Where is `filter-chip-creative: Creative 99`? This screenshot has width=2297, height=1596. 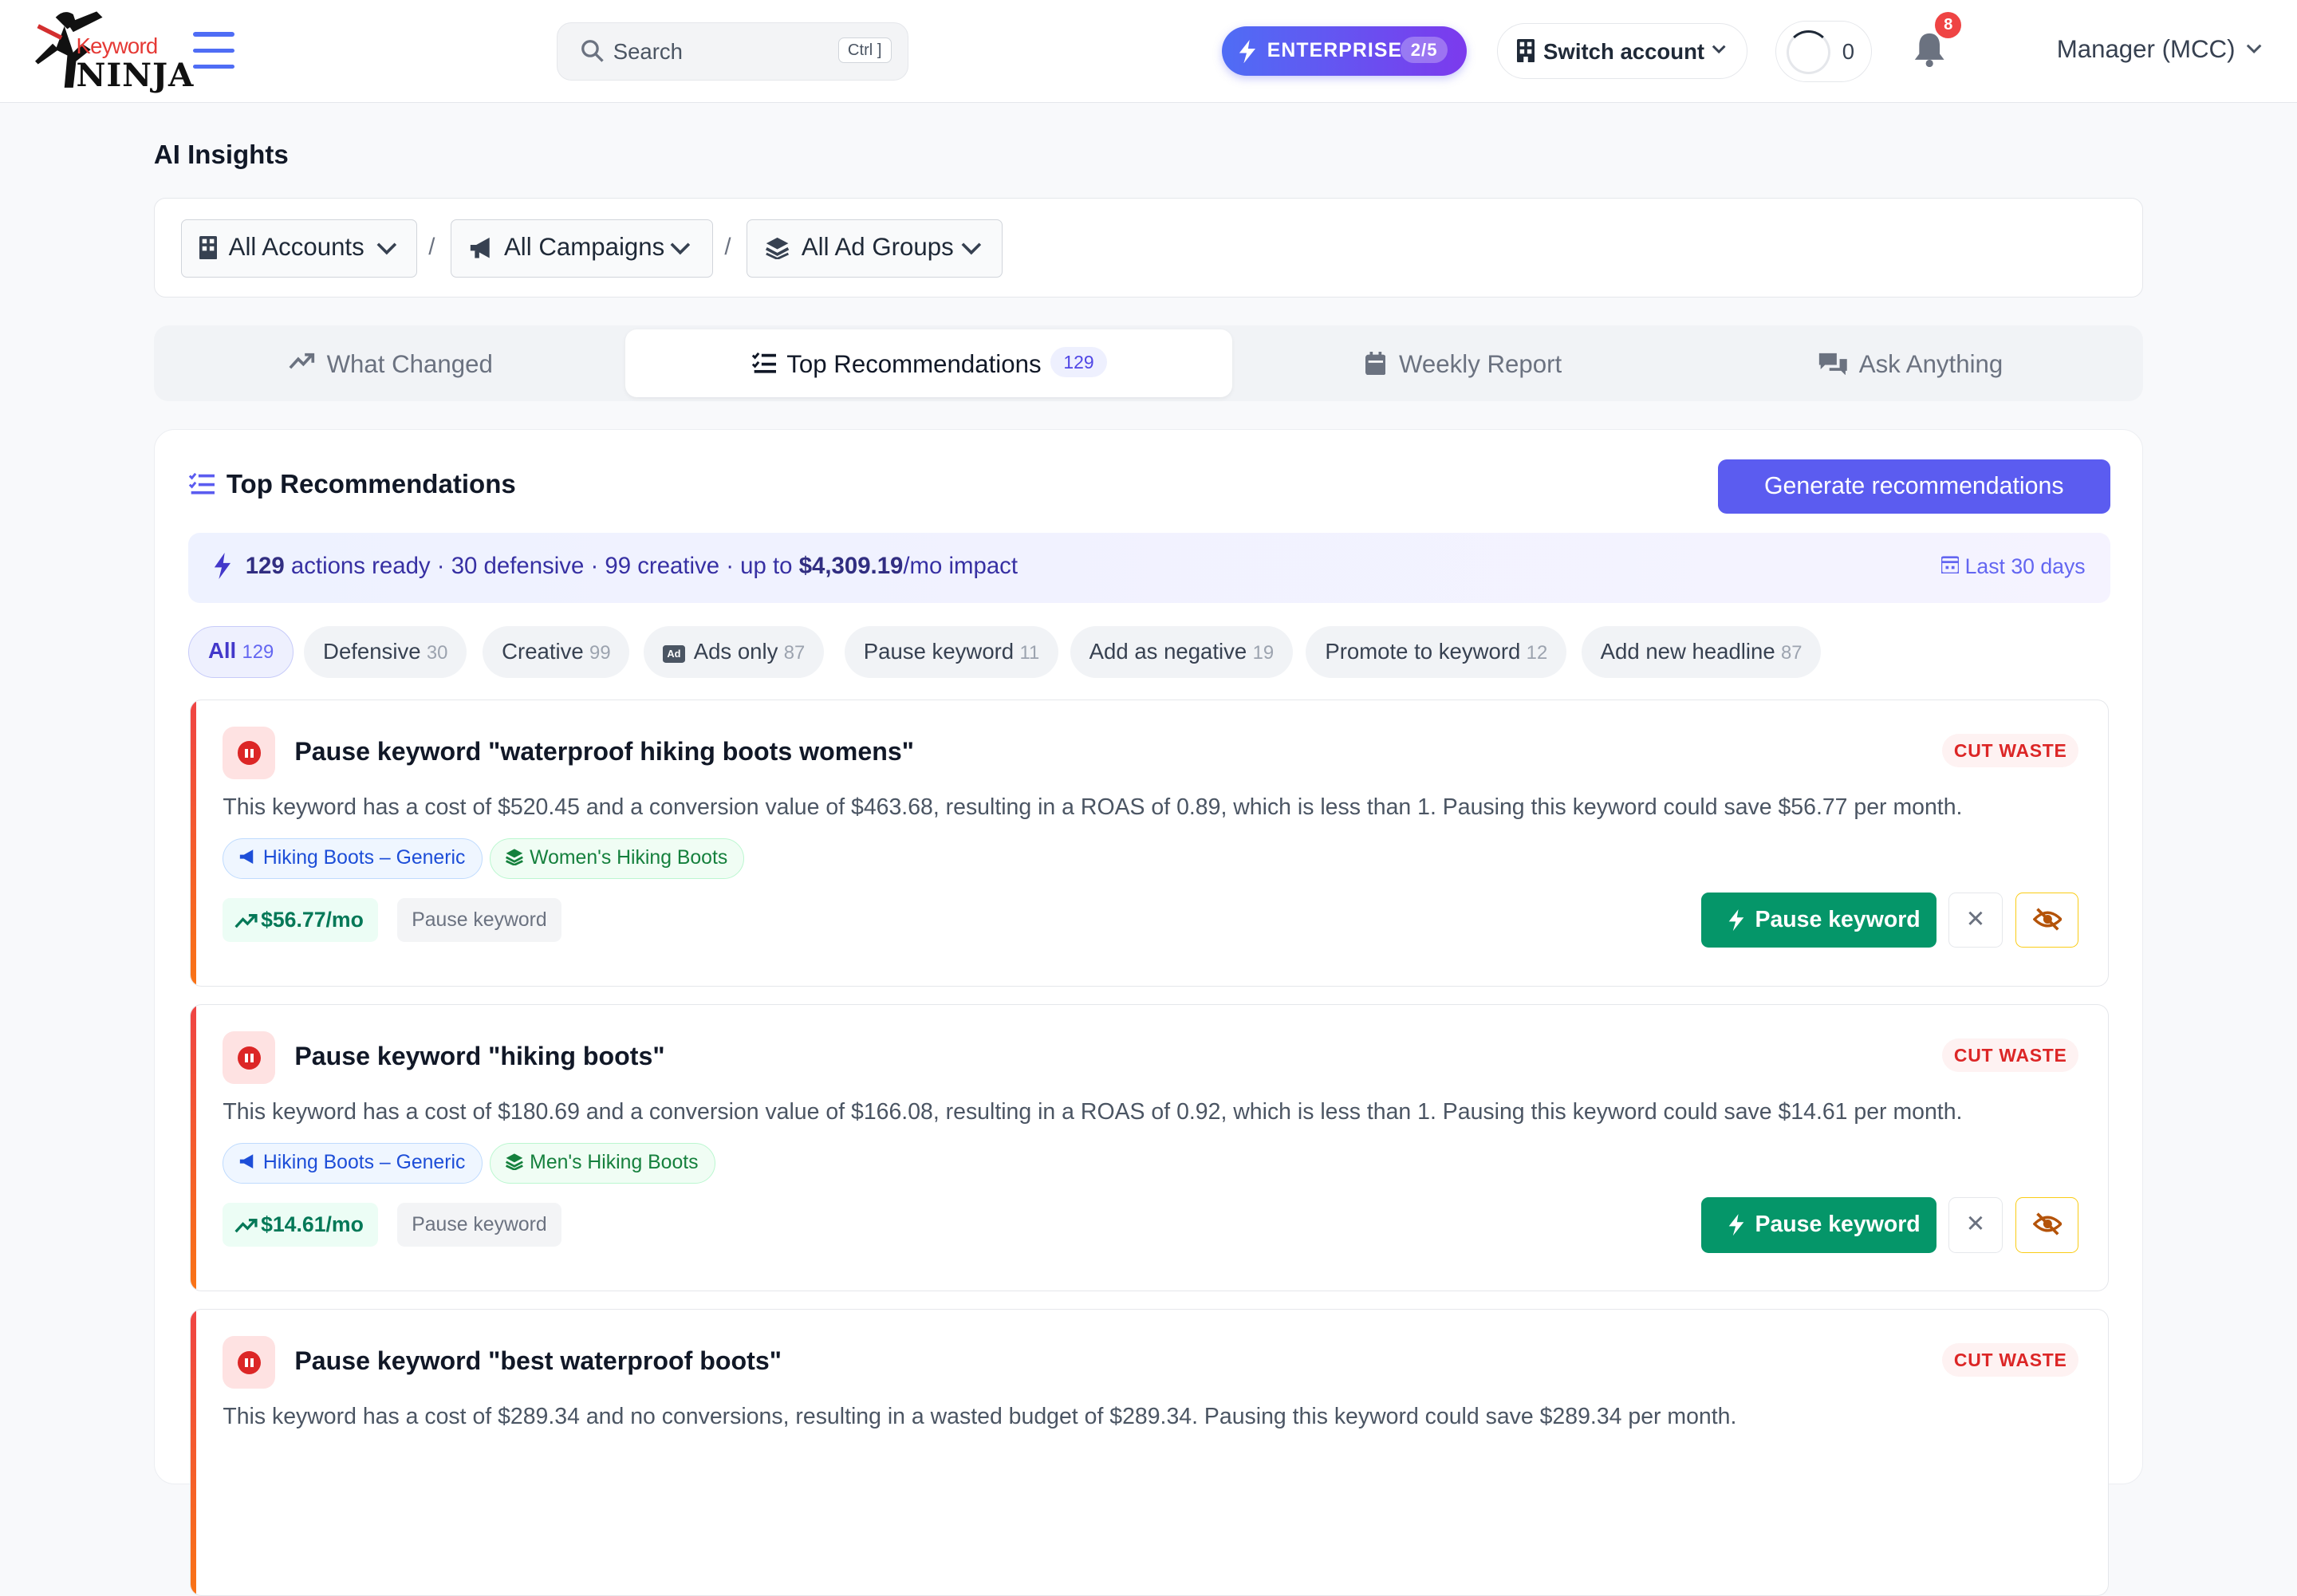 filter-chip-creative: Creative 99 is located at coordinates (556, 652).